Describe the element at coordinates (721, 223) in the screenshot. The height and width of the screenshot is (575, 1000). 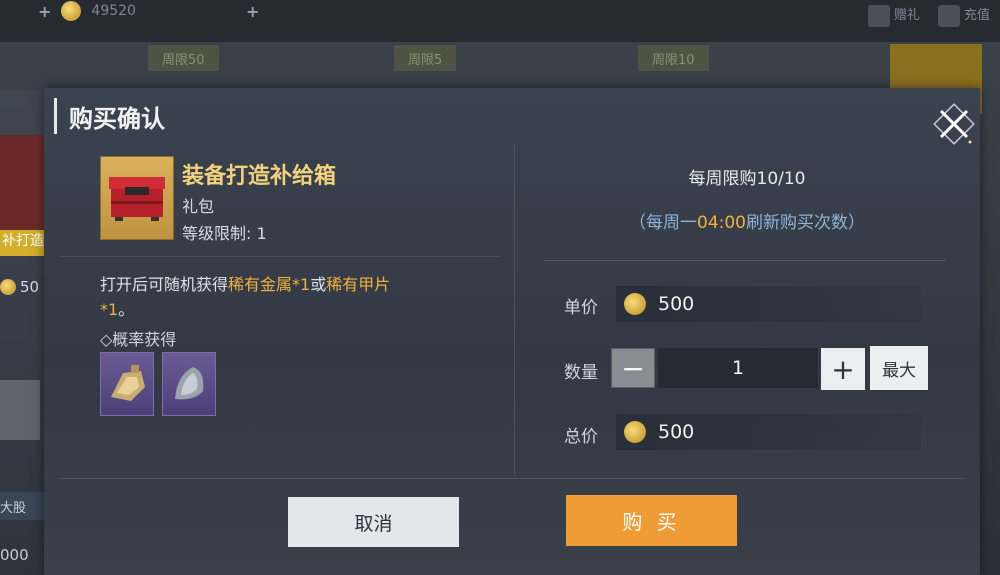
I see `refresh-time: 04:00` at that location.